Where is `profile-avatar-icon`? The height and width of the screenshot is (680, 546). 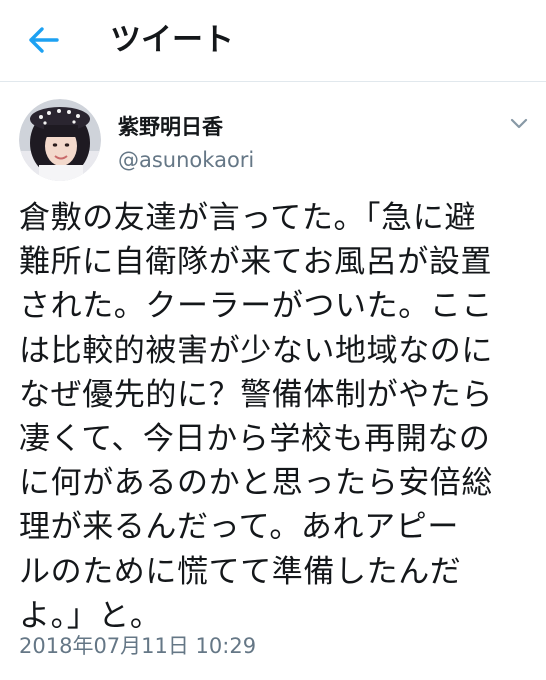
profile-avatar-icon is located at coordinates (60, 140).